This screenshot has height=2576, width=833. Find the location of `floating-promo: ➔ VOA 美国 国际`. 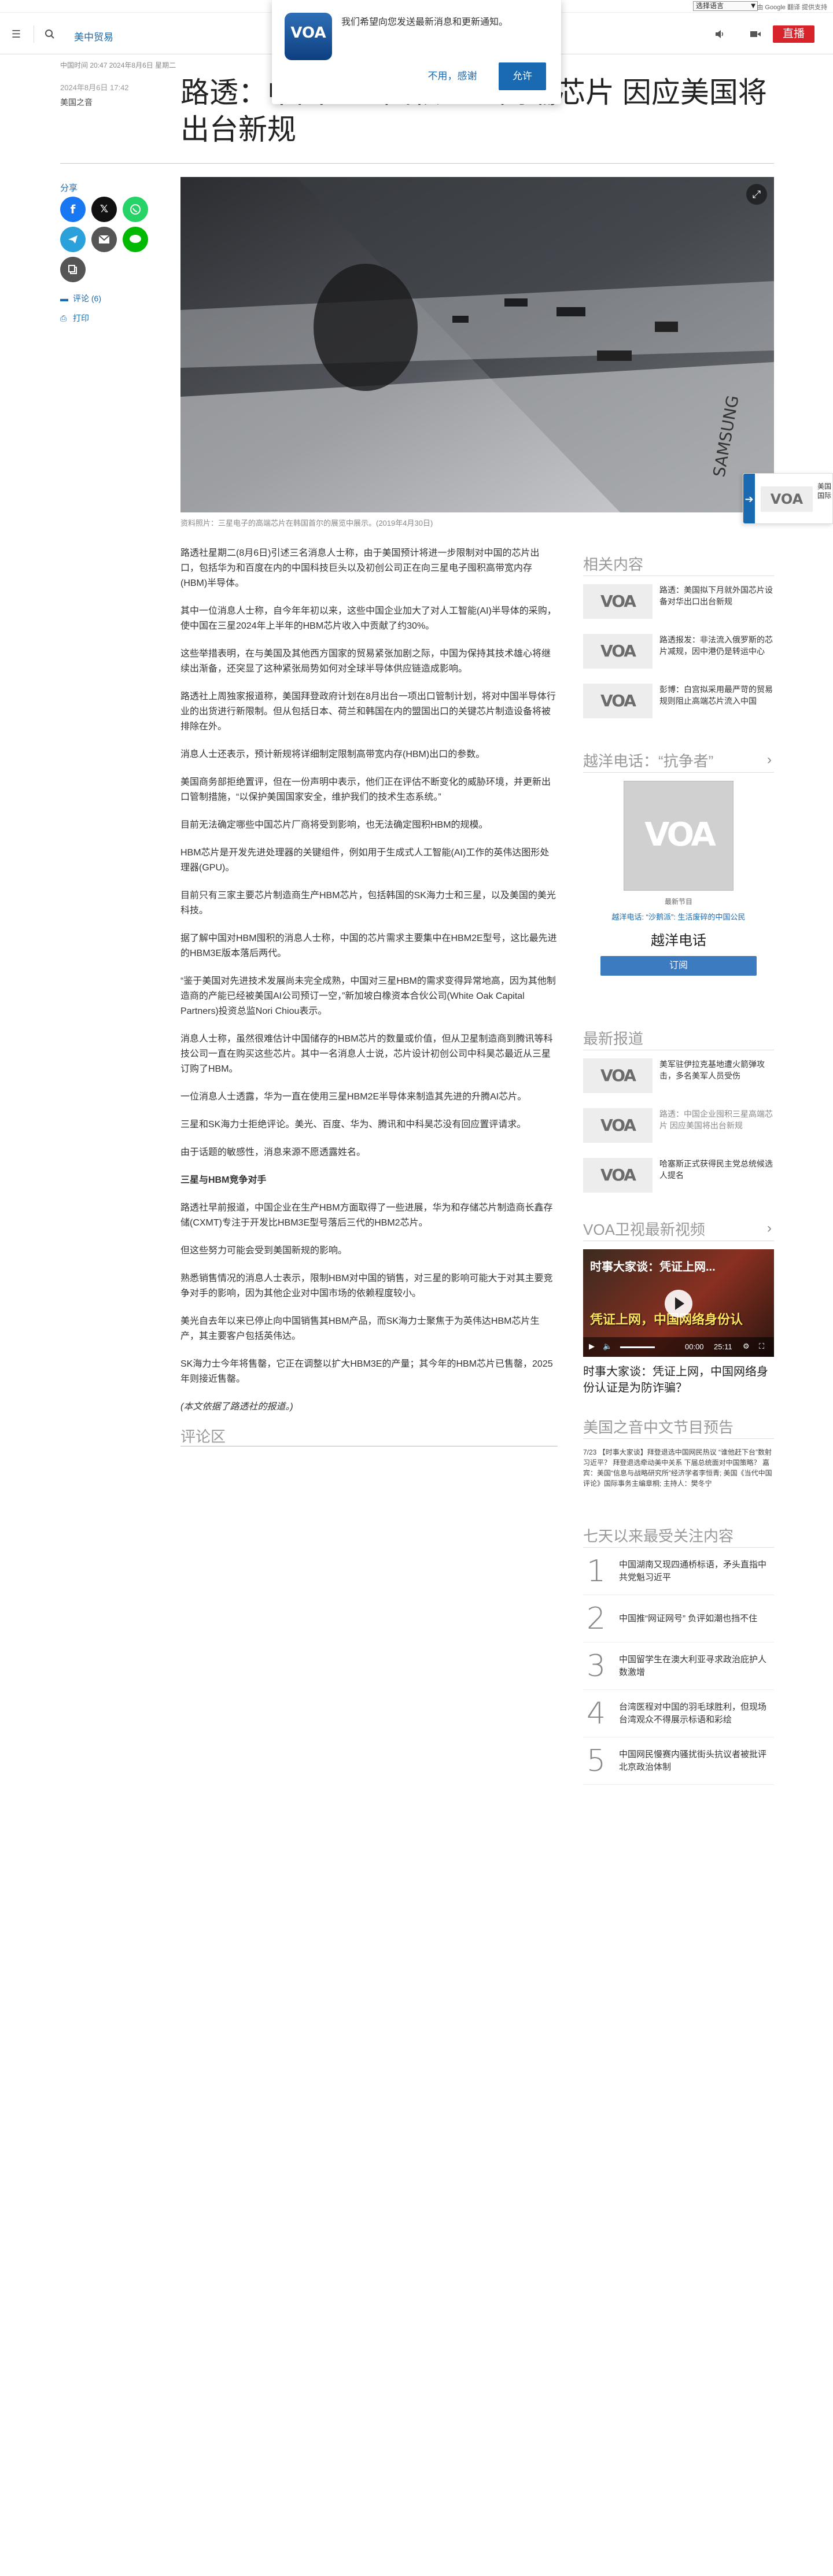

floating-promo: ➔ VOA 美国 国际 is located at coordinates (788, 498).